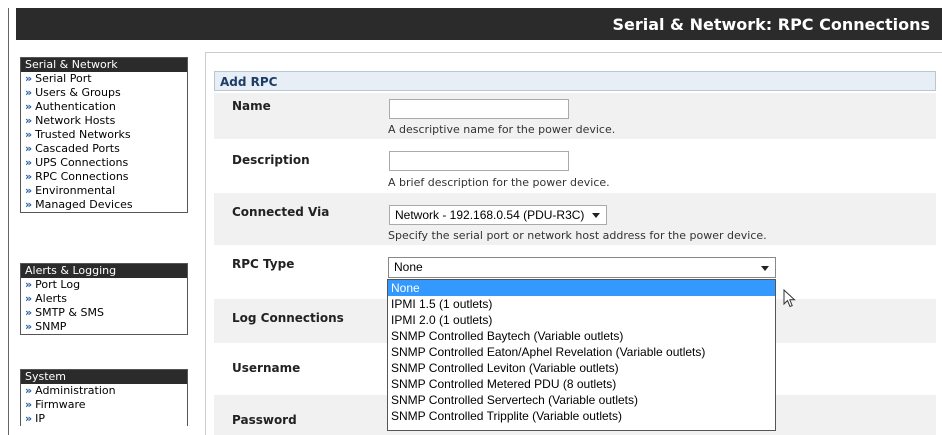  Describe the element at coordinates (581, 304) in the screenshot. I see `rpc-type-option-ipmi-1-5: IPMI 1.5 (1 outlets)` at that location.